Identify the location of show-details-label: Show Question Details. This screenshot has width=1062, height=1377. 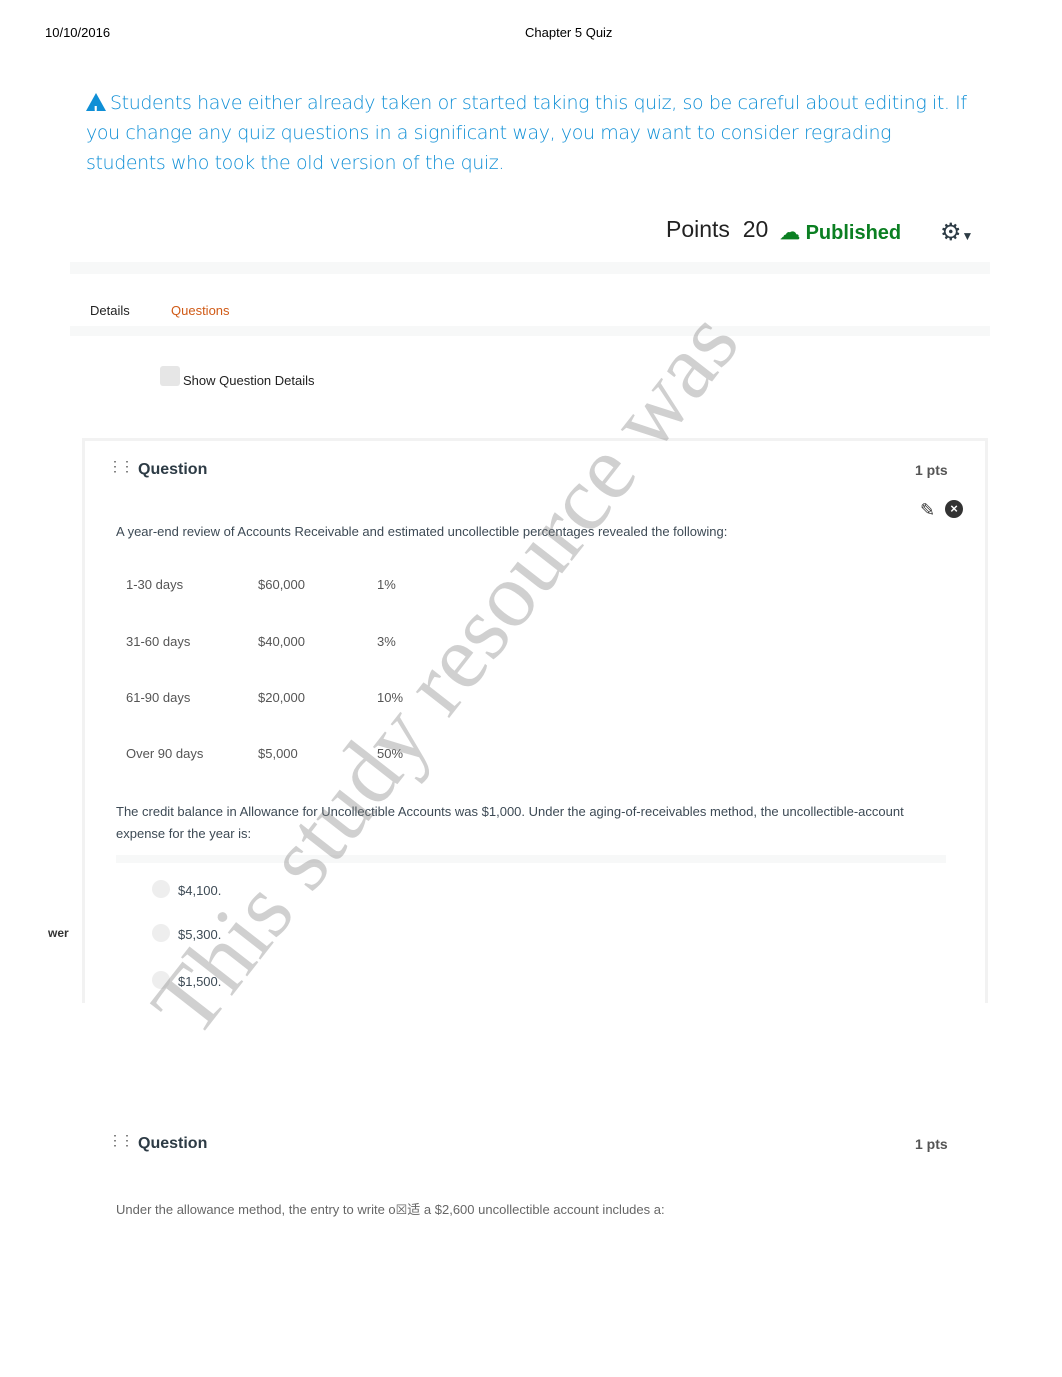
(249, 380).